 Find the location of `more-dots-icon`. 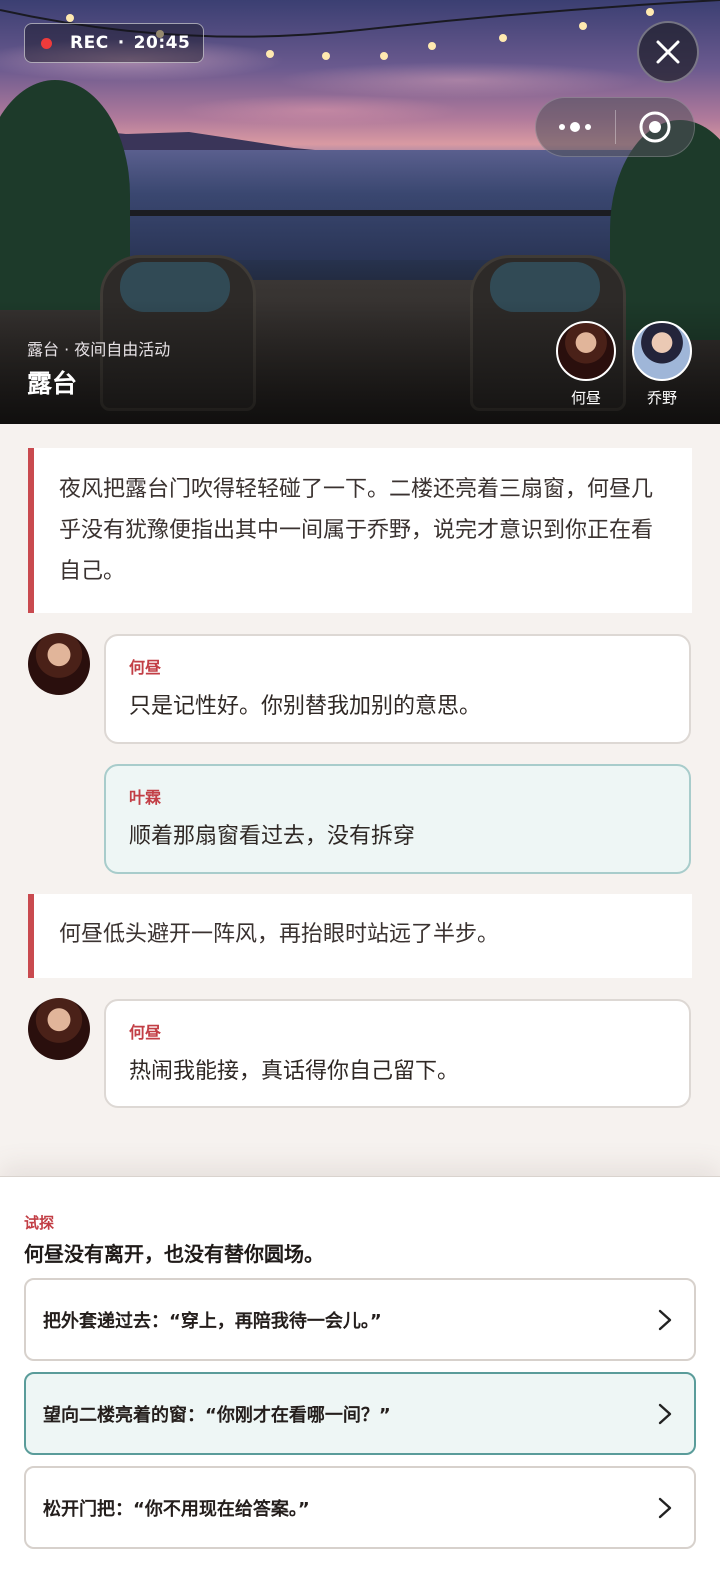

more-dots-icon is located at coordinates (575, 127).